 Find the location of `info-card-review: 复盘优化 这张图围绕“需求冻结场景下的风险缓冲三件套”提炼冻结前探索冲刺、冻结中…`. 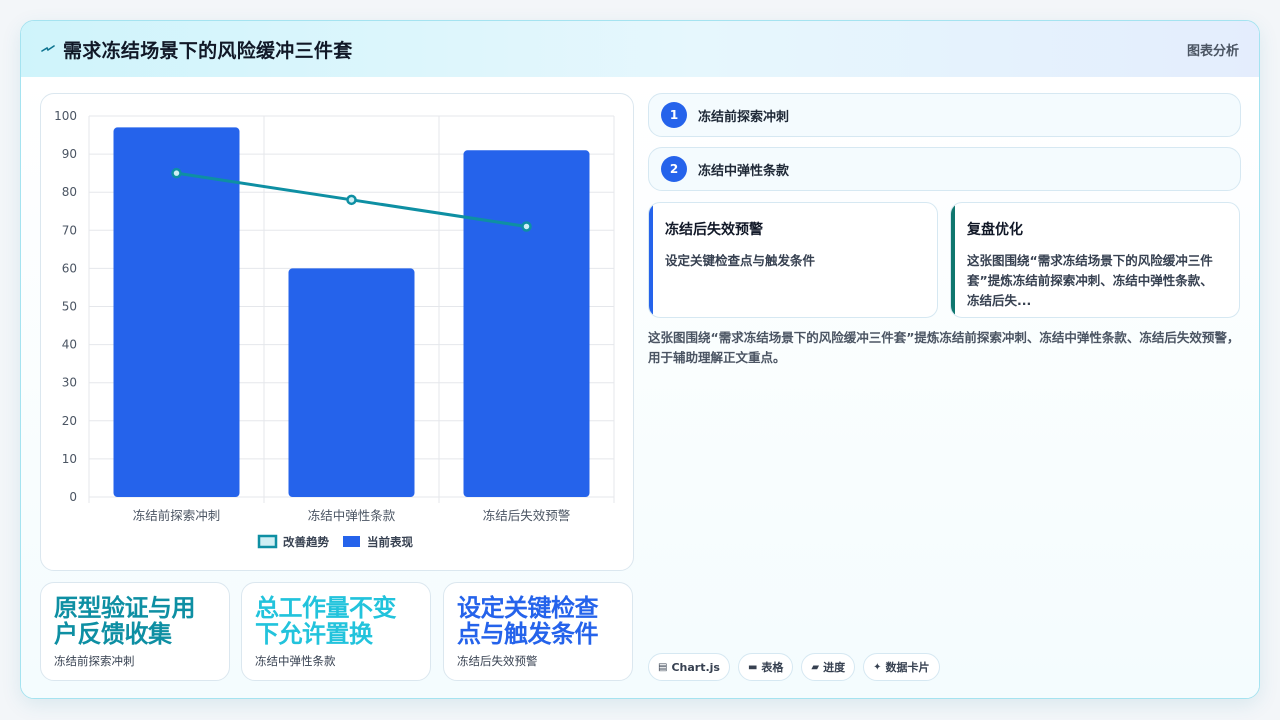

info-card-review: 复盘优化 这张图围绕“需求冻结场景下的风险缓冲三件套”提炼冻结前探索冲刺、冻结中… is located at coordinates (1095, 260).